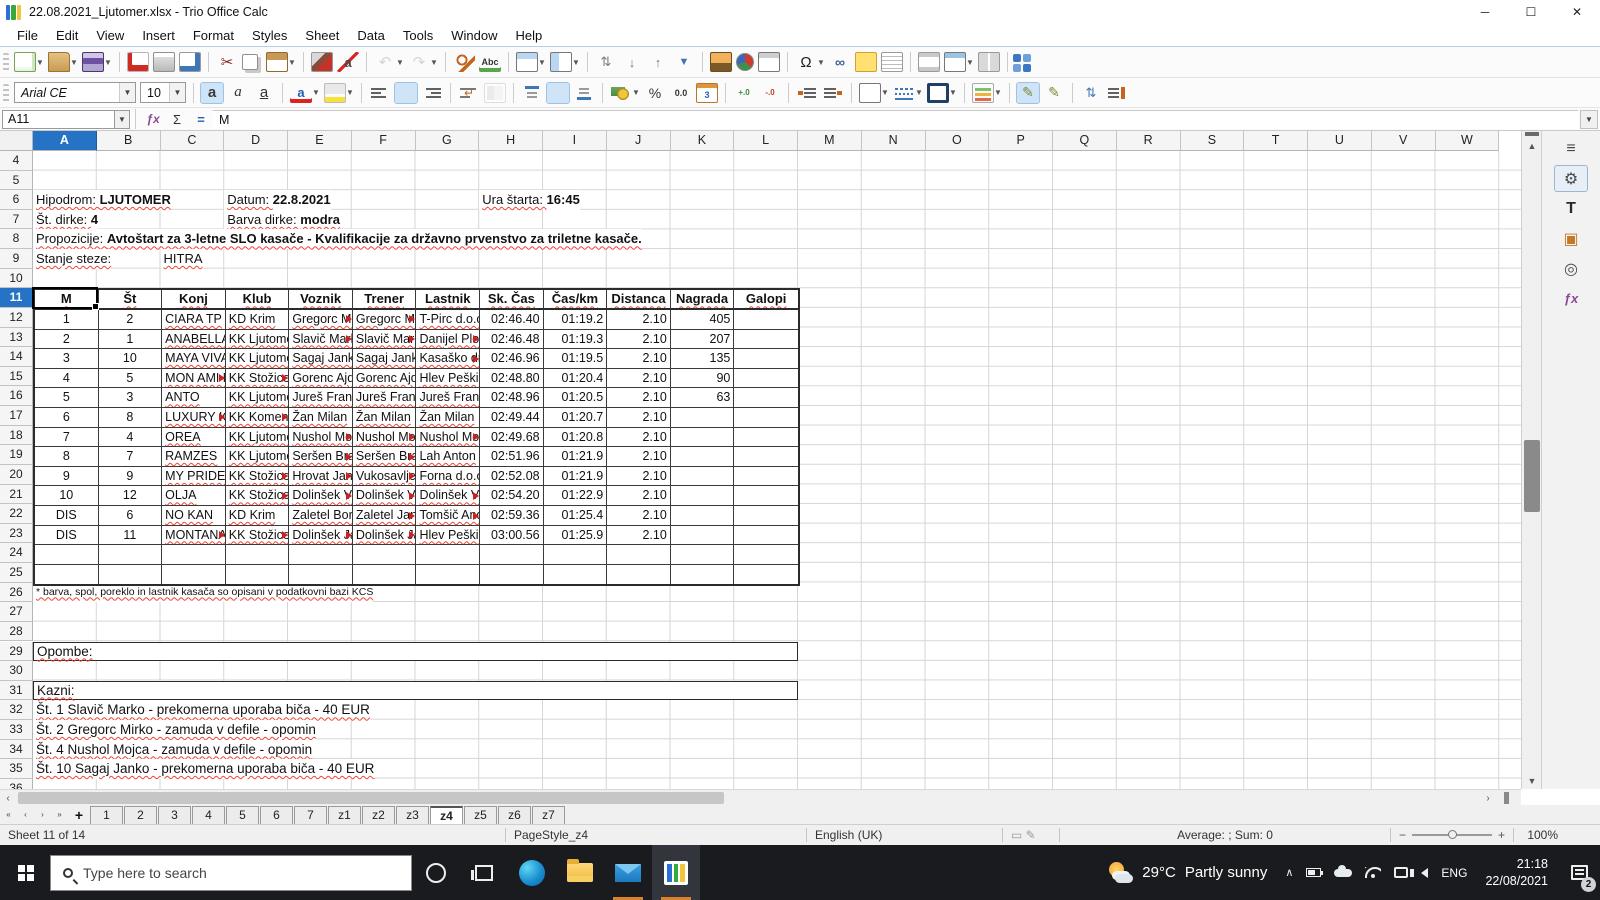 This screenshot has height=900, width=1600. I want to click on cell: Seršen Bran, so click(384, 457).